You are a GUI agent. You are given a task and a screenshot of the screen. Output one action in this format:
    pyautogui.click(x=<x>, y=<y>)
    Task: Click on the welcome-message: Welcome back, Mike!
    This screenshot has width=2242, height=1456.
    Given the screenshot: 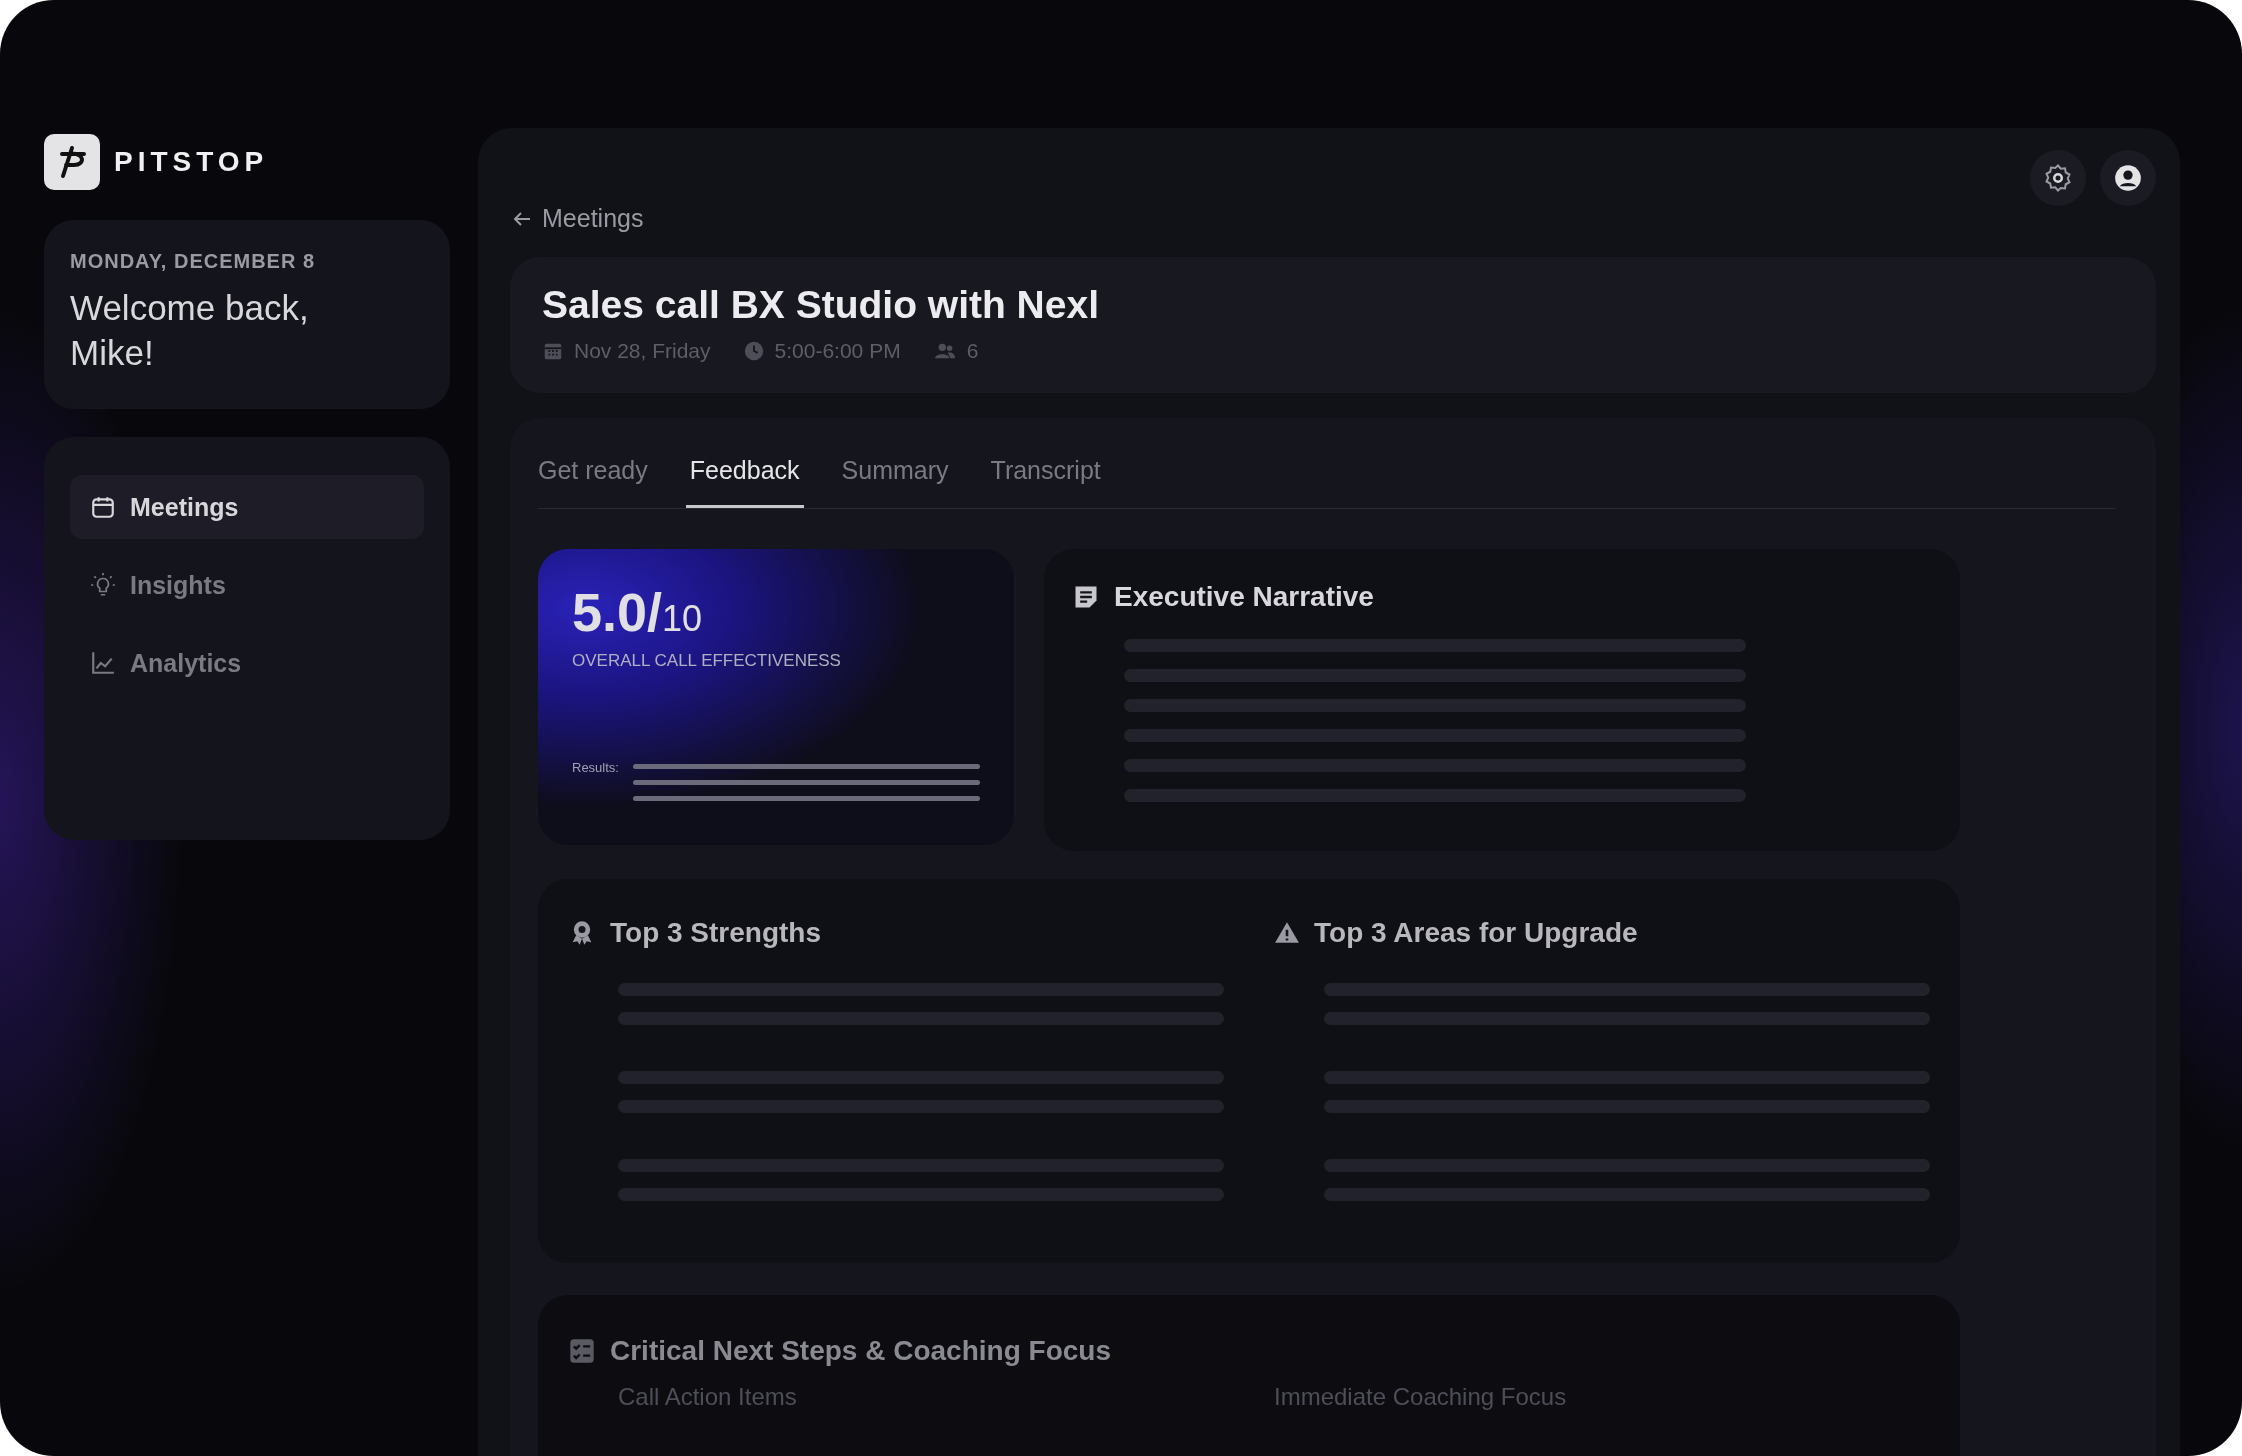 What is the action you would take?
    pyautogui.click(x=190, y=330)
    